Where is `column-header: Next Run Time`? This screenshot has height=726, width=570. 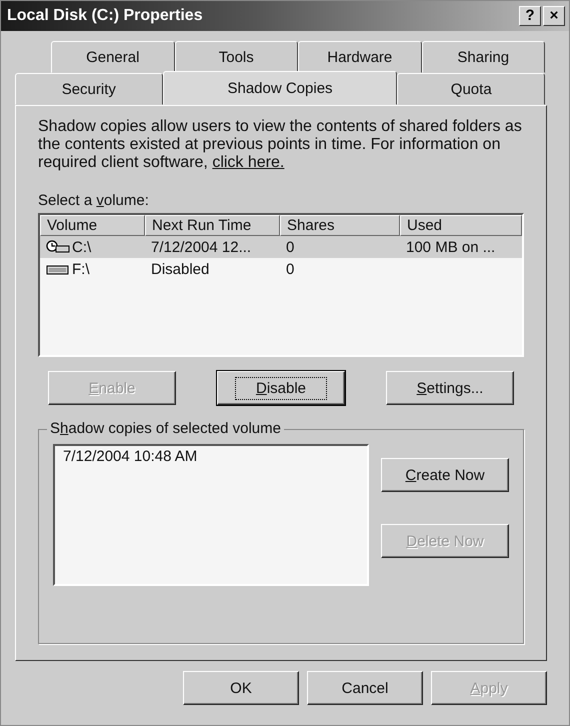
column-header: Next Run Time is located at coordinates (212, 225).